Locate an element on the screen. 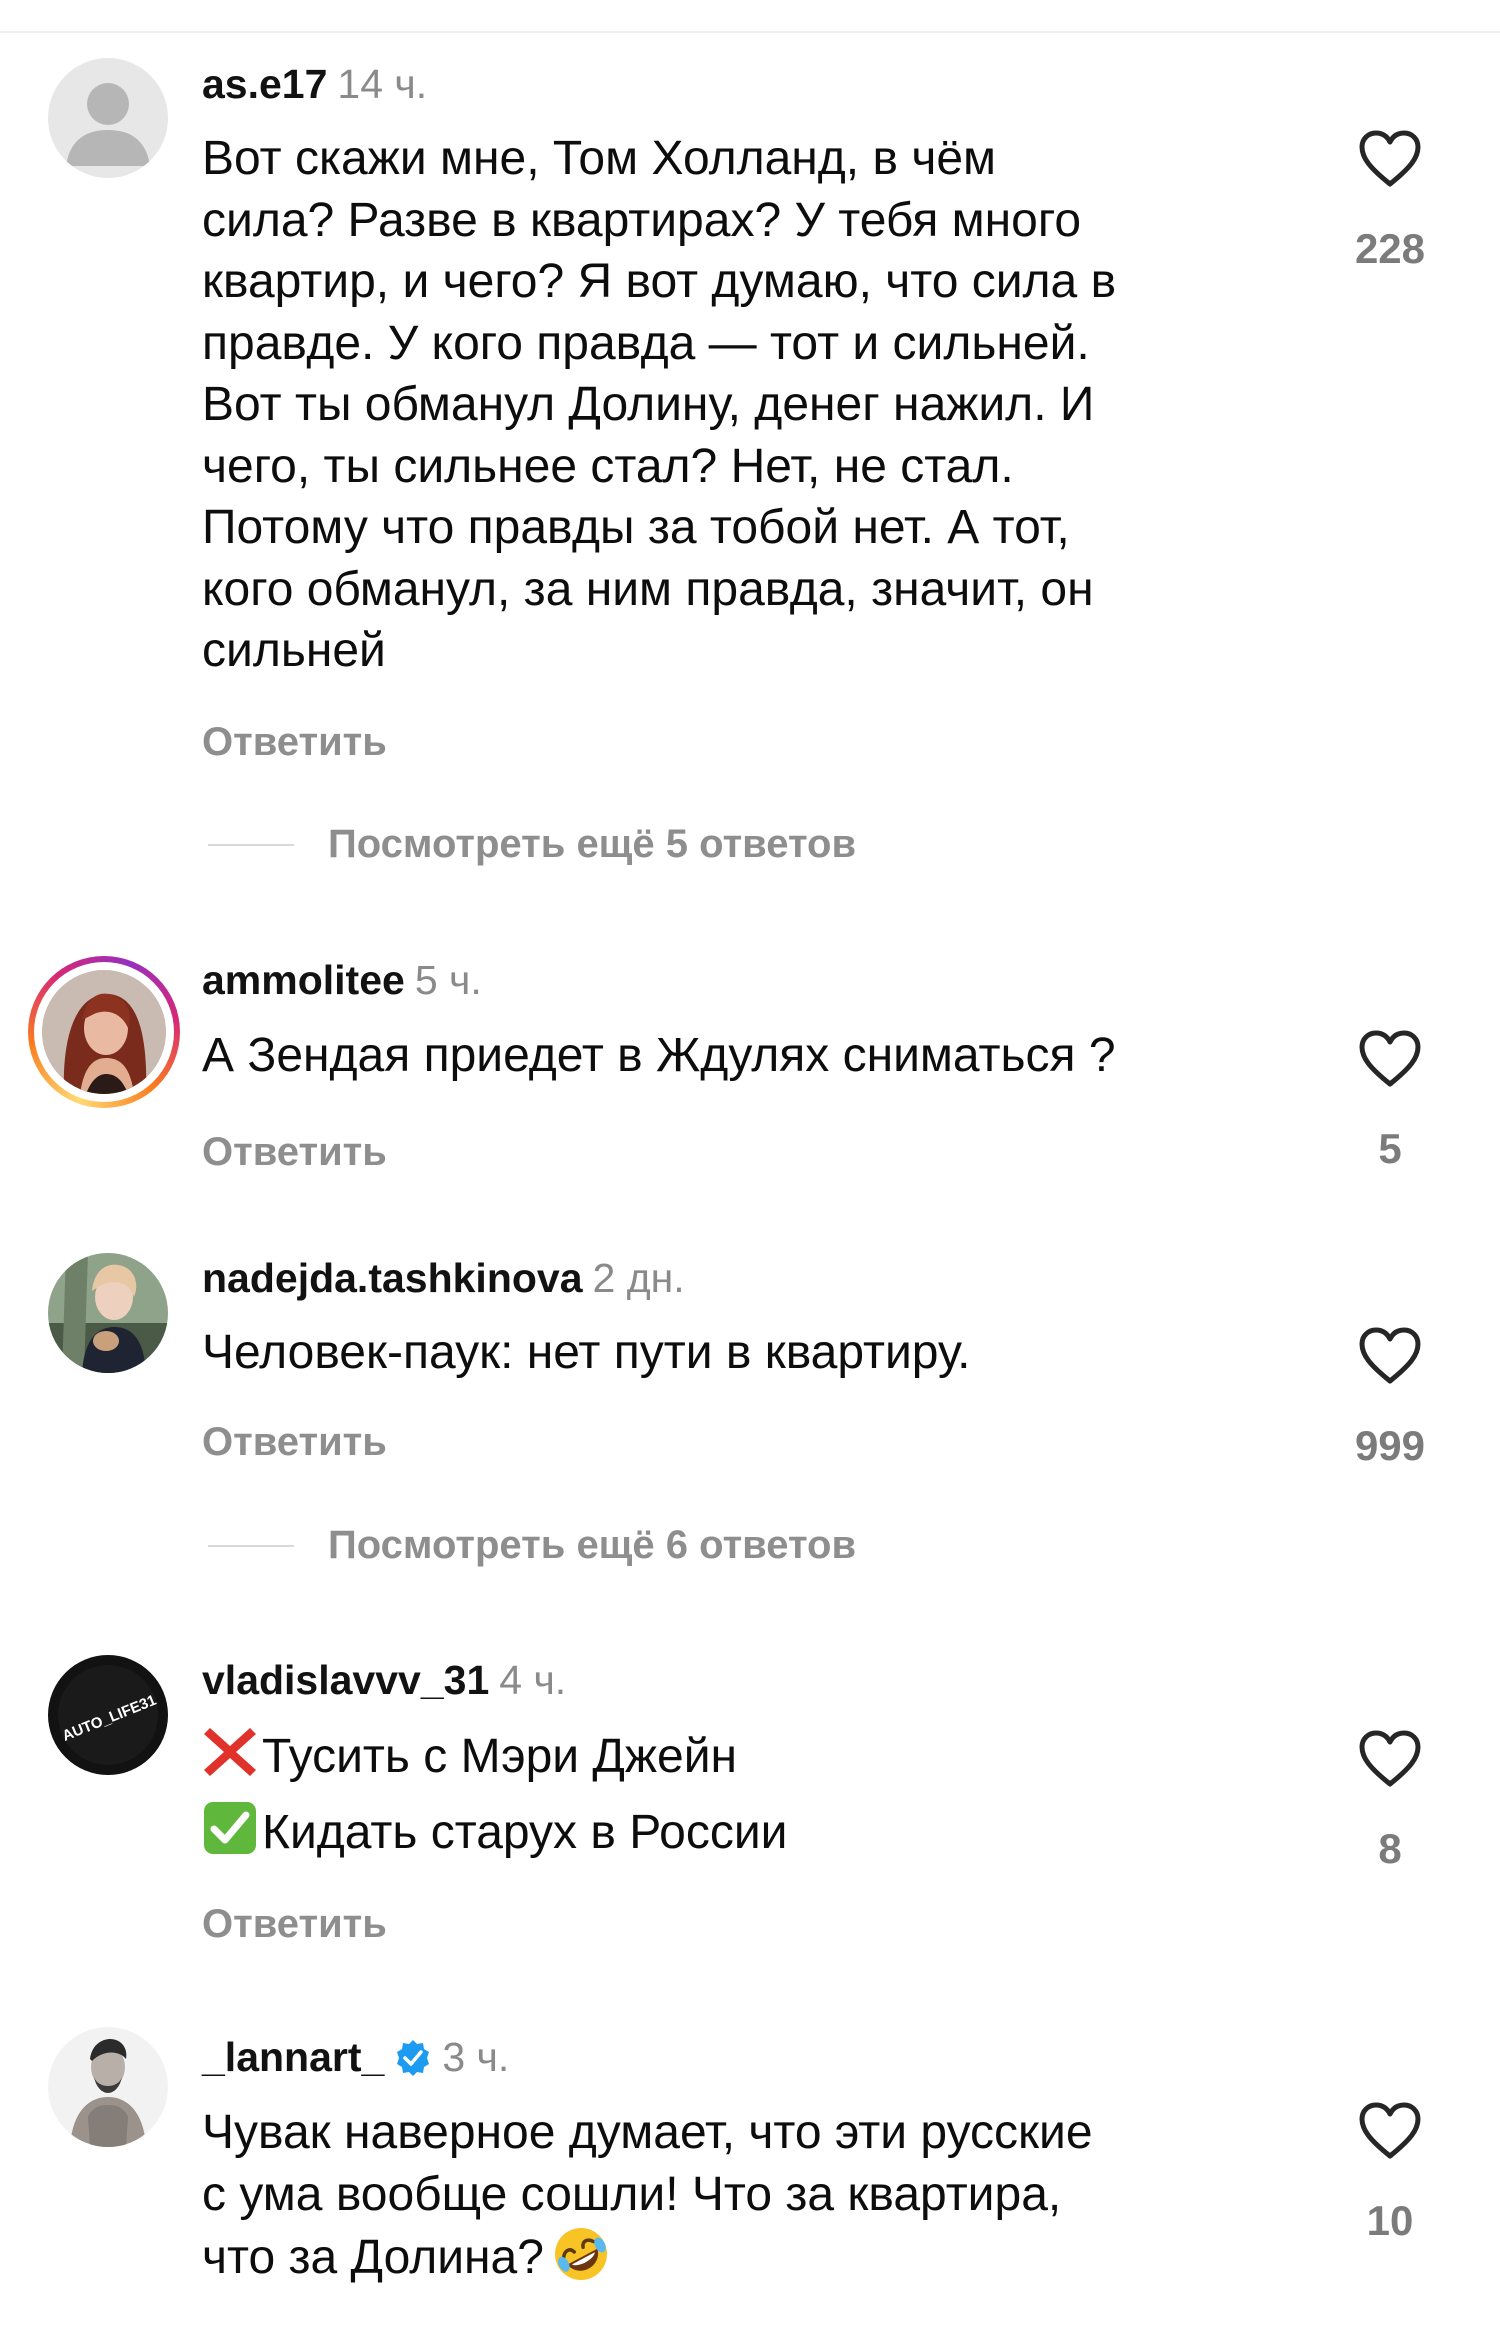 The width and height of the screenshot is (1500, 2327). like-count: 5 is located at coordinates (1390, 1148).